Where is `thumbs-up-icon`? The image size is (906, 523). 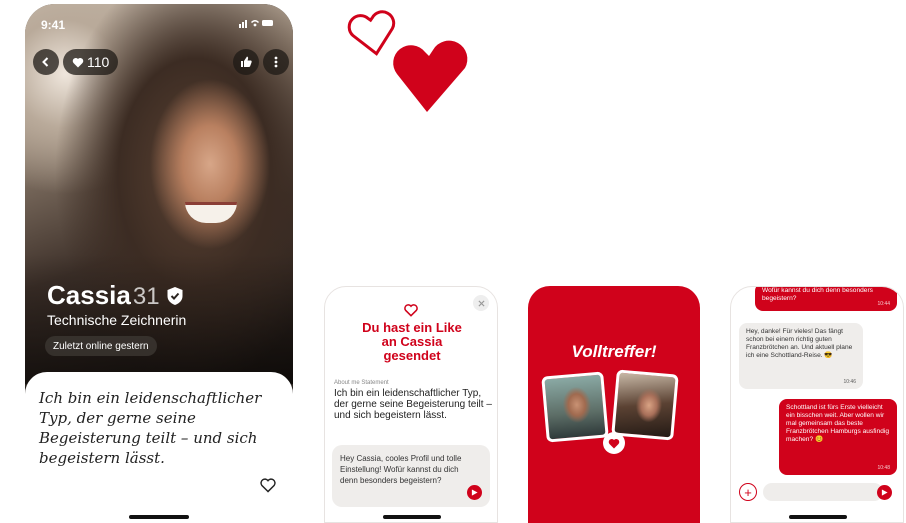
thumbs-up-icon is located at coordinates (246, 61).